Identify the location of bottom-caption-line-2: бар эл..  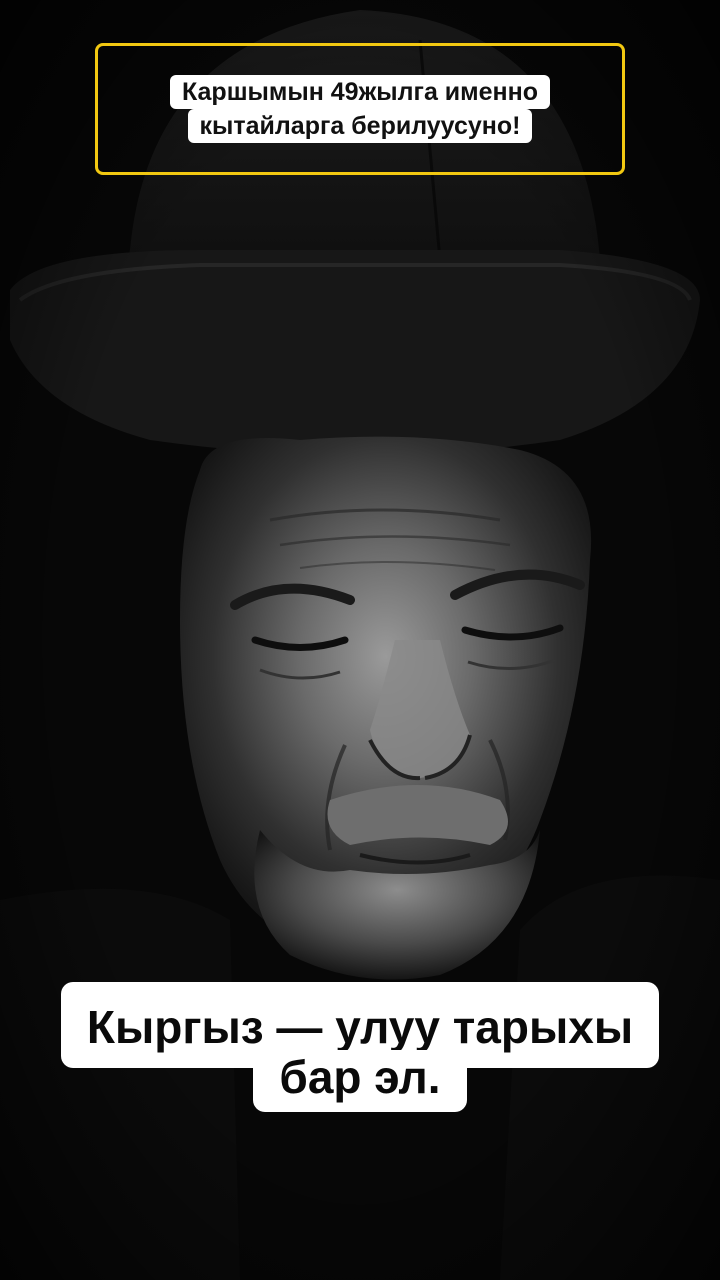
(360, 1081).